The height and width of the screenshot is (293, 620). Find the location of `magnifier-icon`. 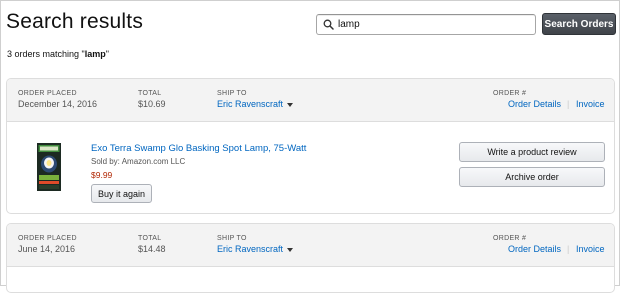

magnifier-icon is located at coordinates (328, 24).